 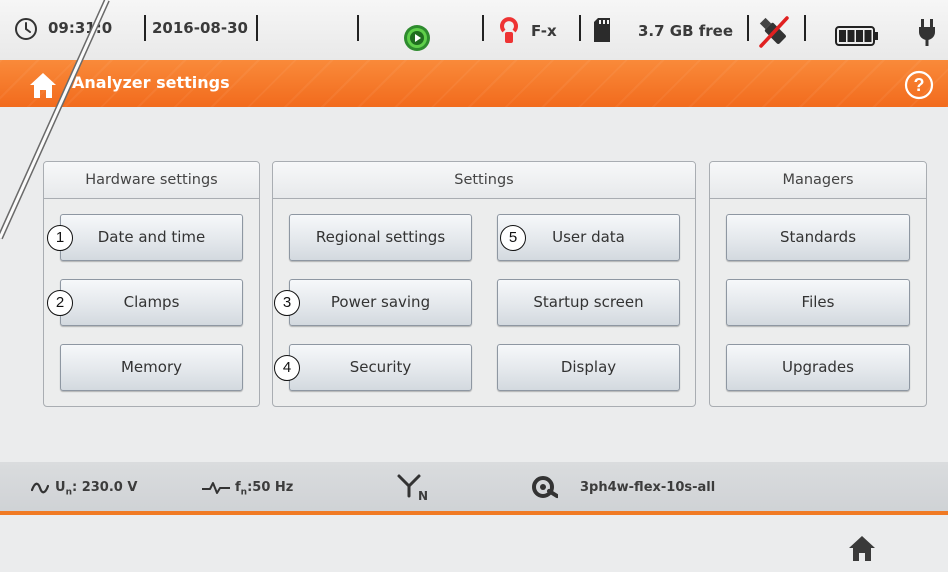 What do you see at coordinates (545, 487) in the screenshot?
I see `config-icon` at bounding box center [545, 487].